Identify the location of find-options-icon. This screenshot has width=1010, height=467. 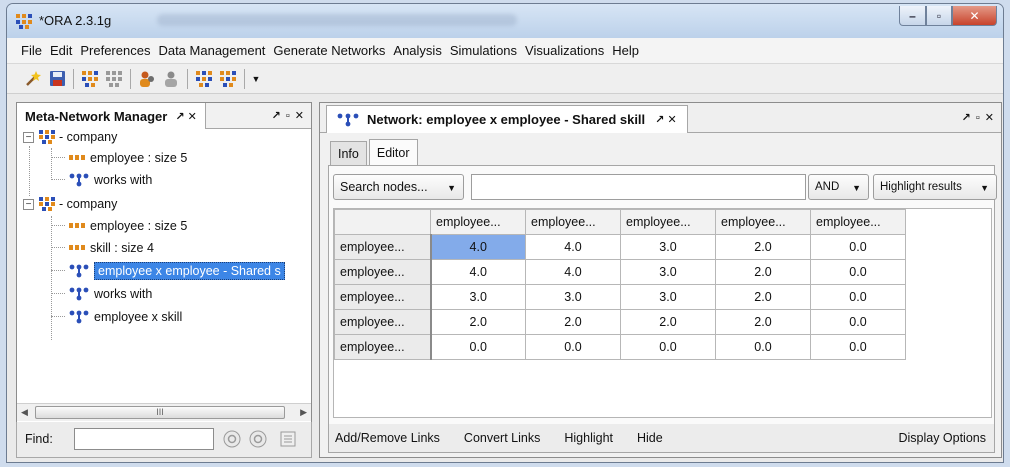
(288, 439).